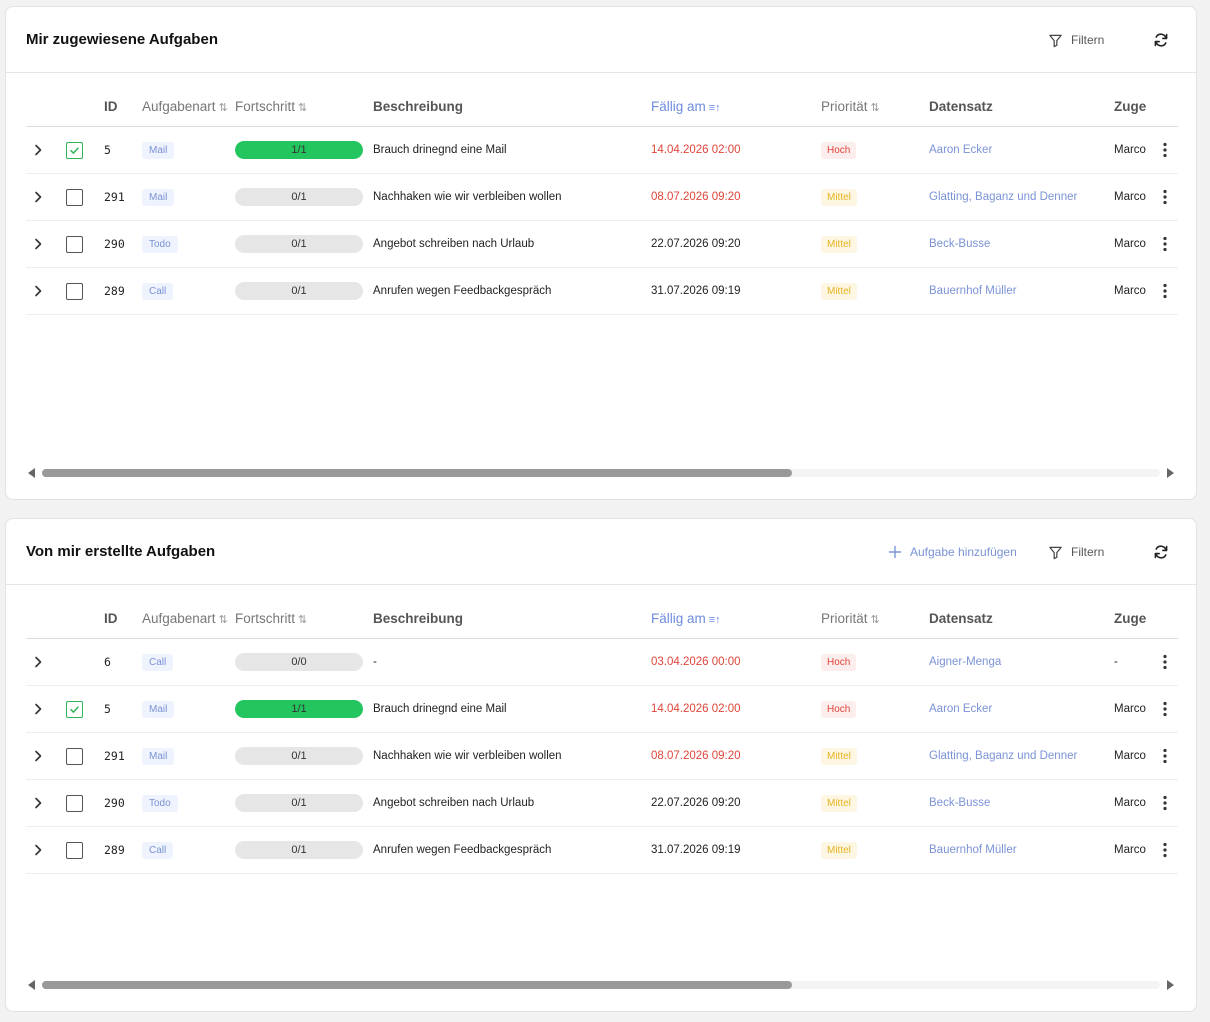 The width and height of the screenshot is (1210, 1022). I want to click on task-type-badge: Mail, so click(158, 756).